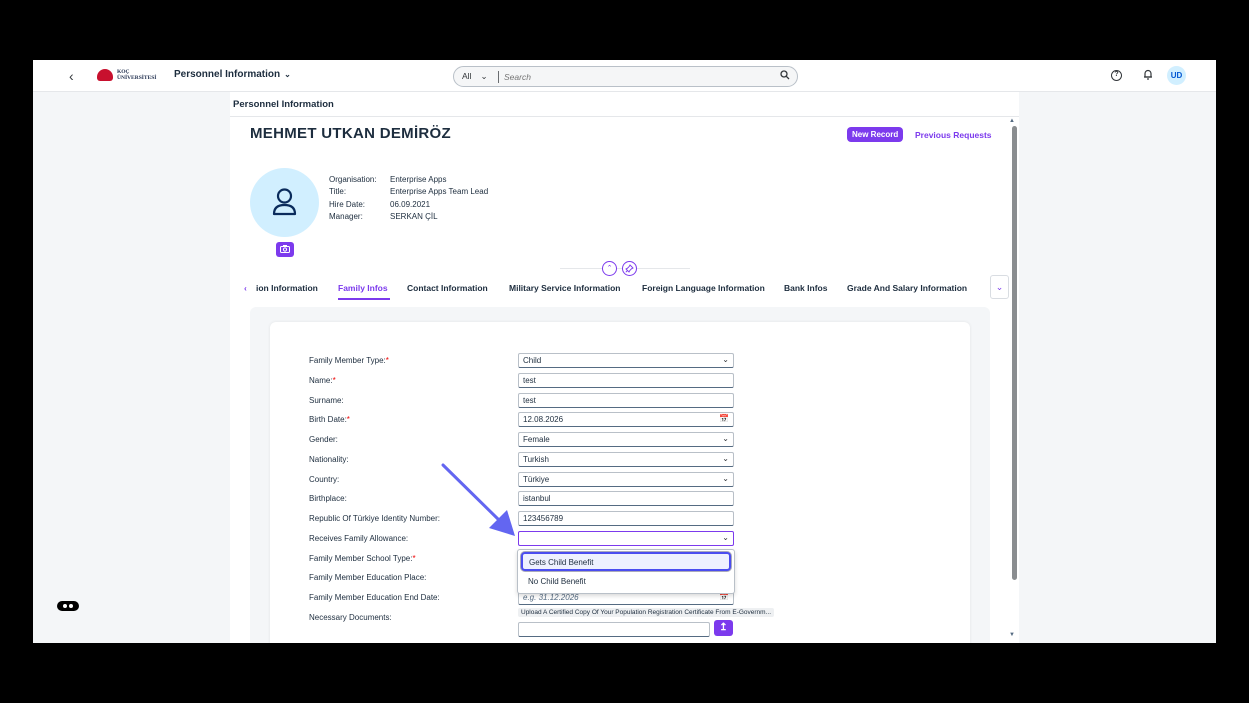 The image size is (1249, 703). Describe the element at coordinates (498, 77) in the screenshot. I see `search-separator` at that location.